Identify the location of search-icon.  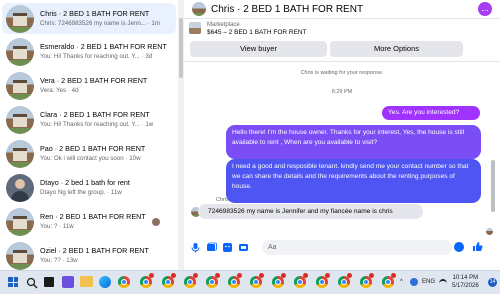
(32, 282).